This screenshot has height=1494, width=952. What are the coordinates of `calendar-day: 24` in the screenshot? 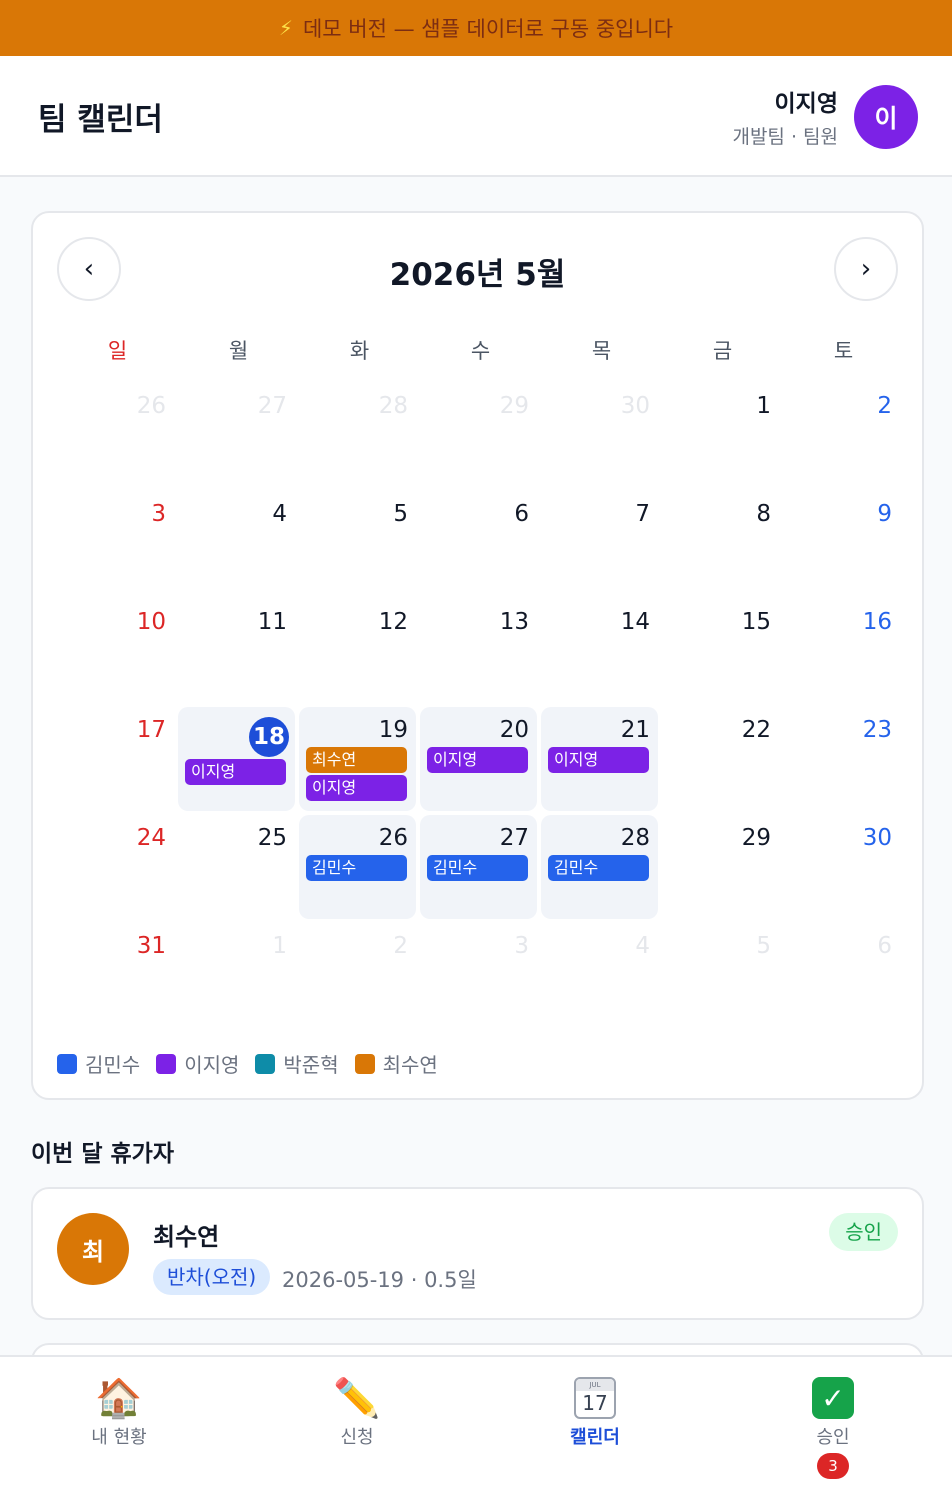 It's located at (115, 867).